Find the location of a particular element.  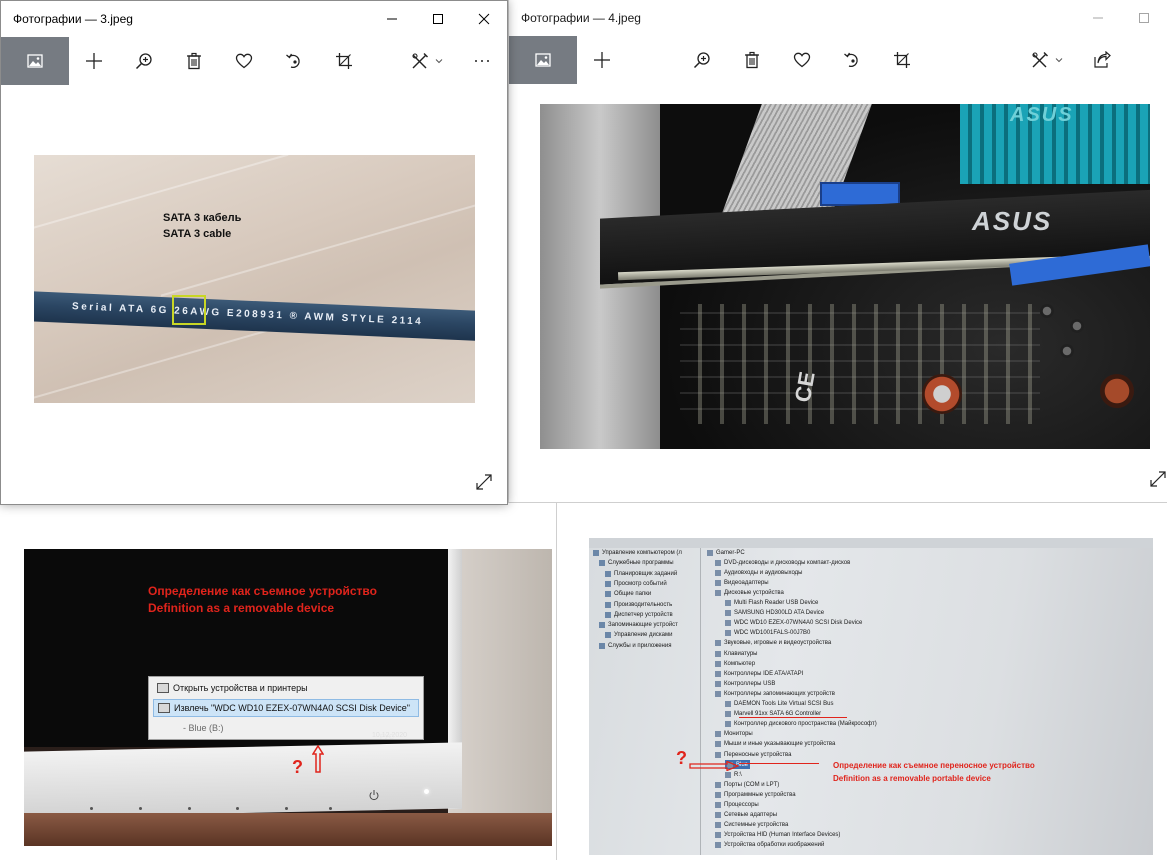

device-list-item: Компьютер is located at coordinates (735, 663).